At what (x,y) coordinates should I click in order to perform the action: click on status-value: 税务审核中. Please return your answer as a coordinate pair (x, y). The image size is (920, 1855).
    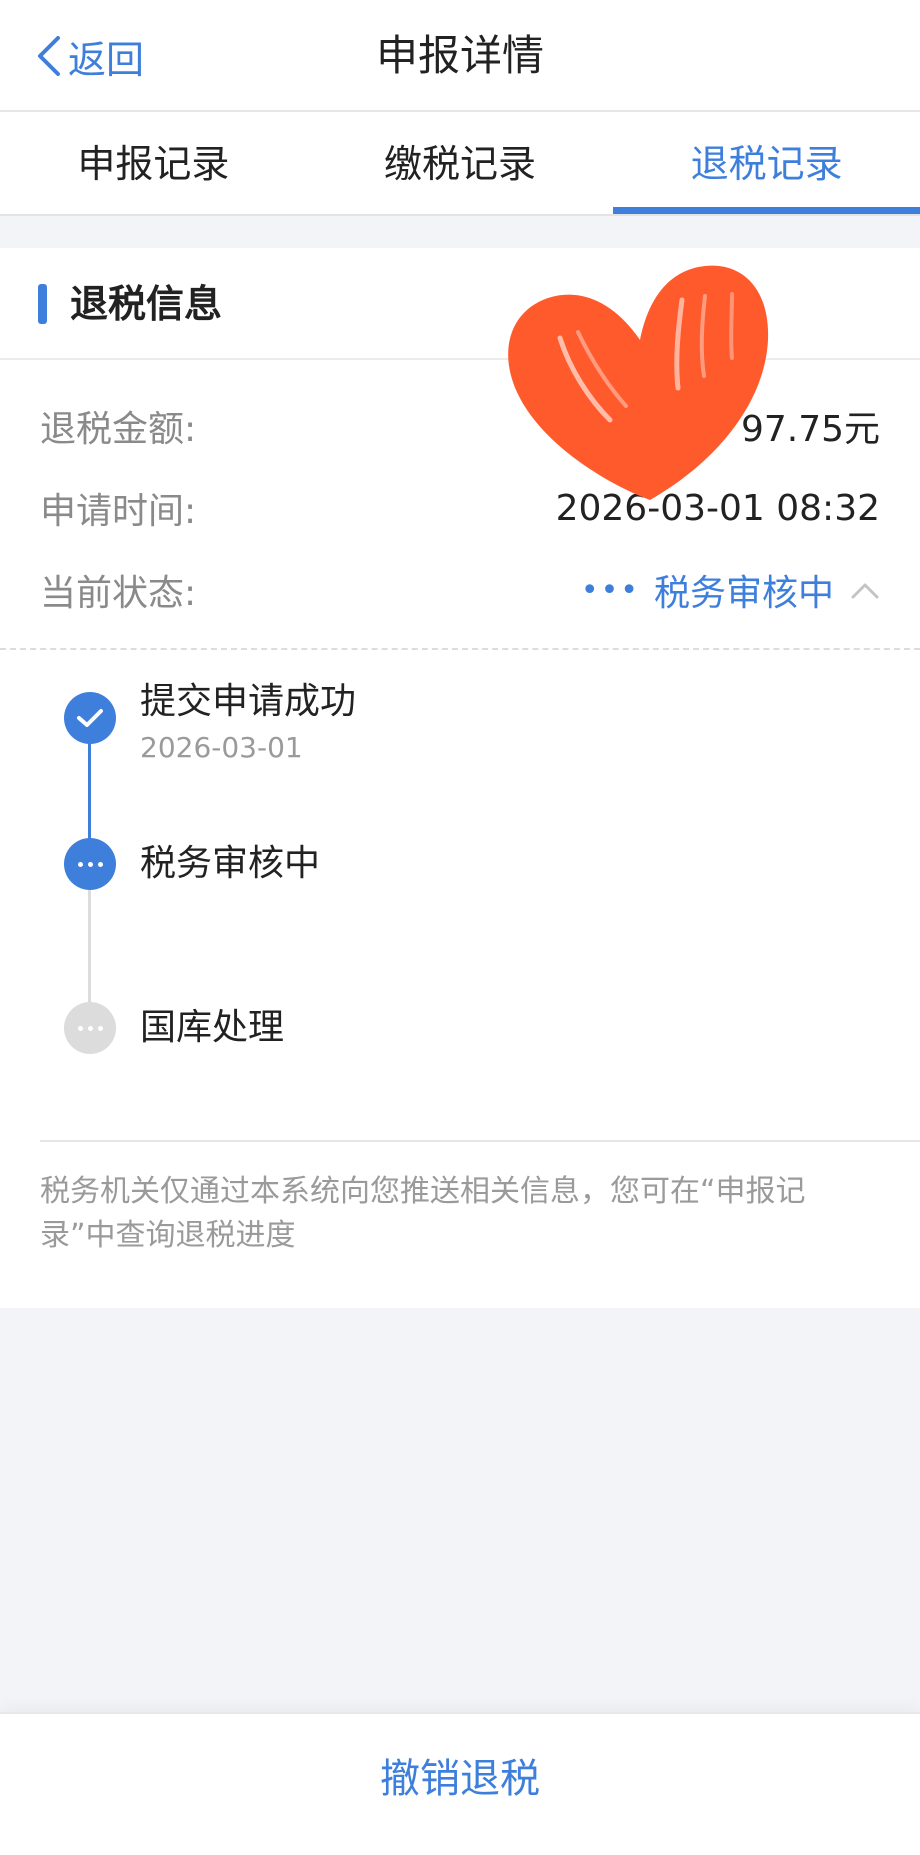
    Looking at the image, I should click on (743, 593).